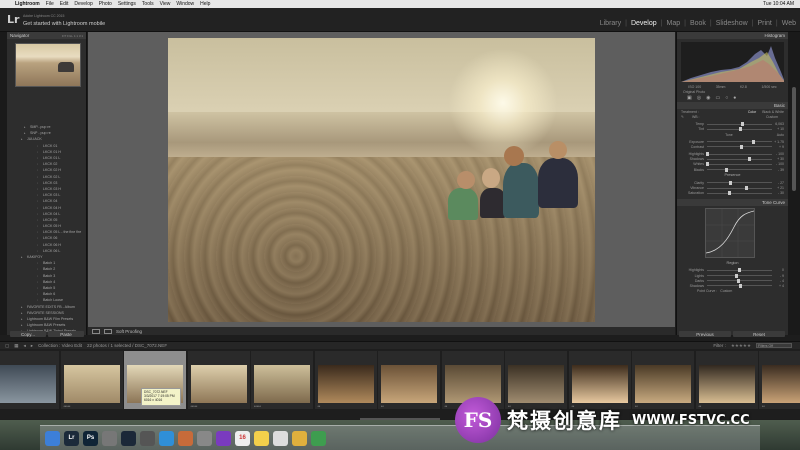 Image resolution: width=800 pixels, height=450 pixels. Describe the element at coordinates (204, 438) in the screenshot. I see `music-icon` at that location.